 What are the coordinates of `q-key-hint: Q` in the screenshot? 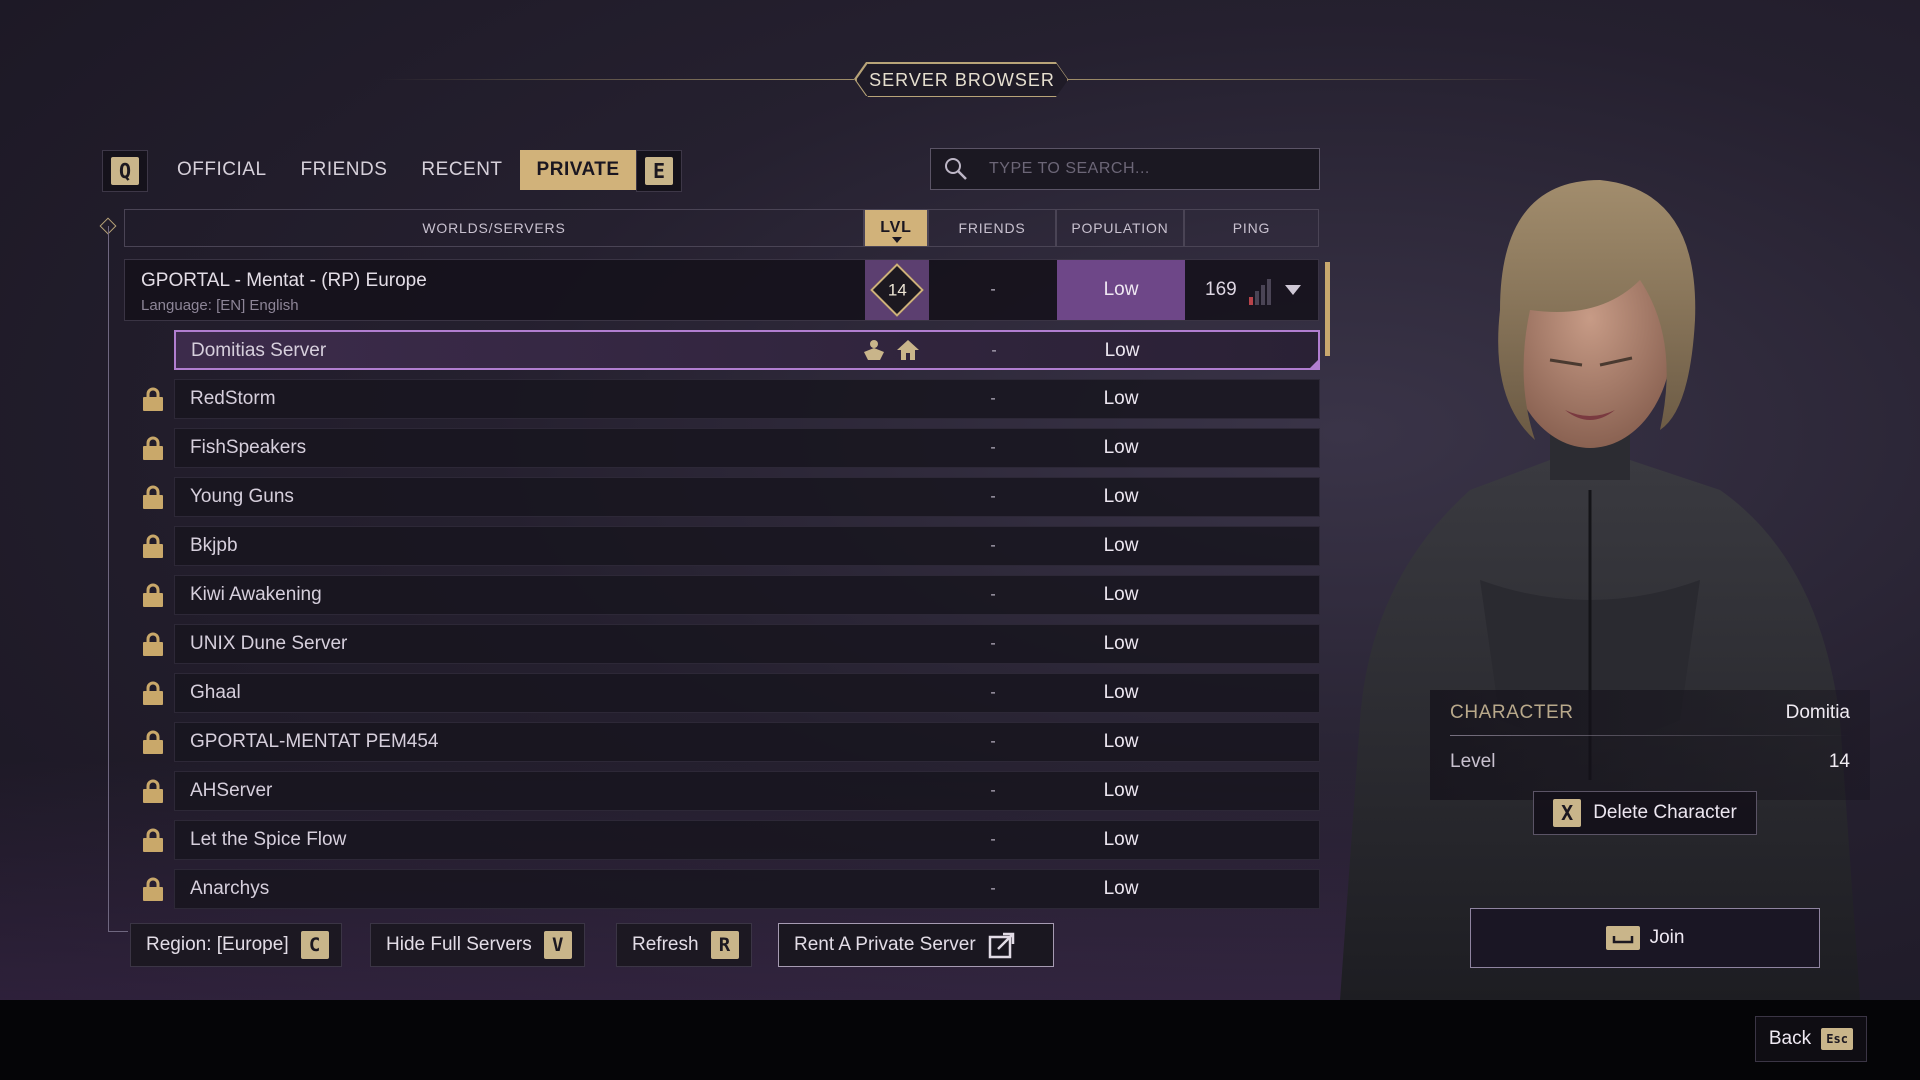 It's located at (125, 171).